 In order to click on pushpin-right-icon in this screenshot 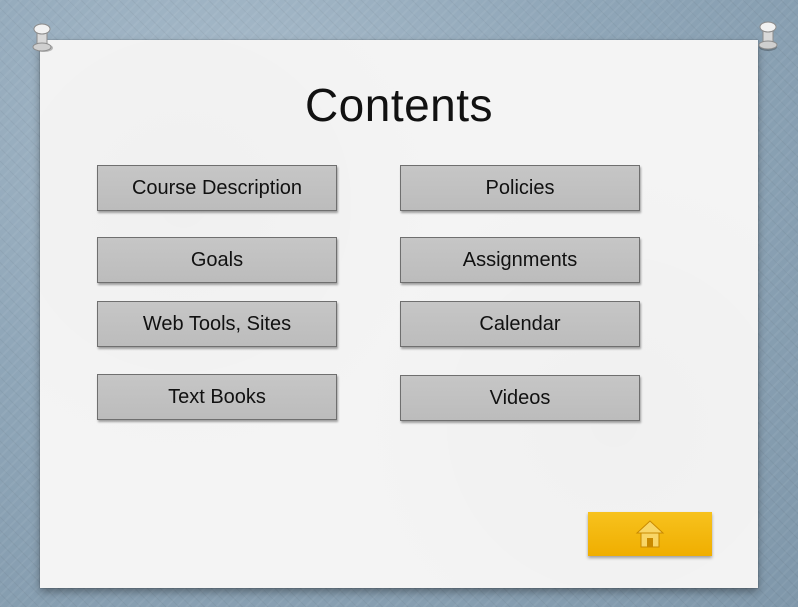, I will do `click(768, 37)`.